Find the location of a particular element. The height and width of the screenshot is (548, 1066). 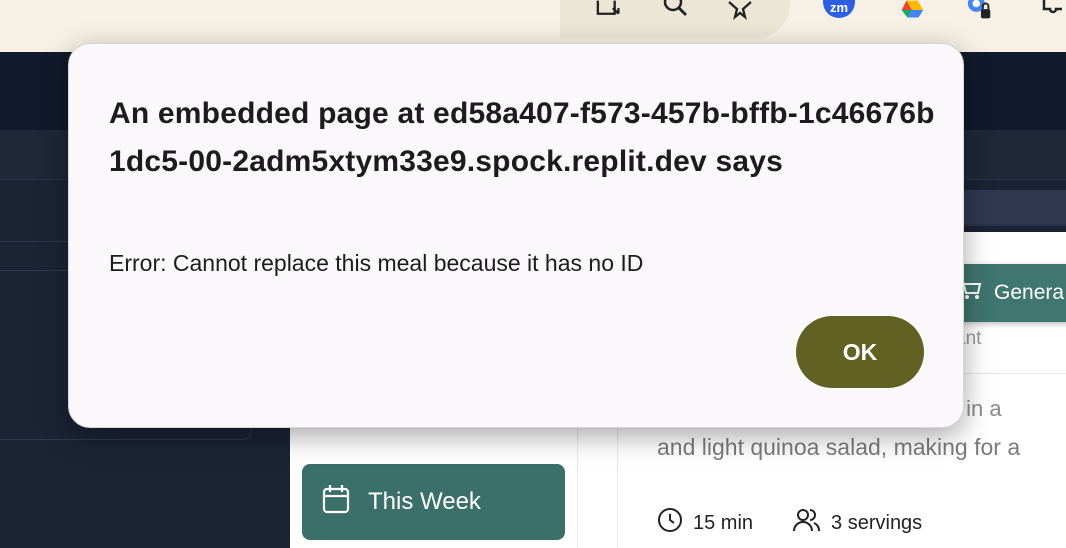

generate-label: Genera is located at coordinates (1029, 292).